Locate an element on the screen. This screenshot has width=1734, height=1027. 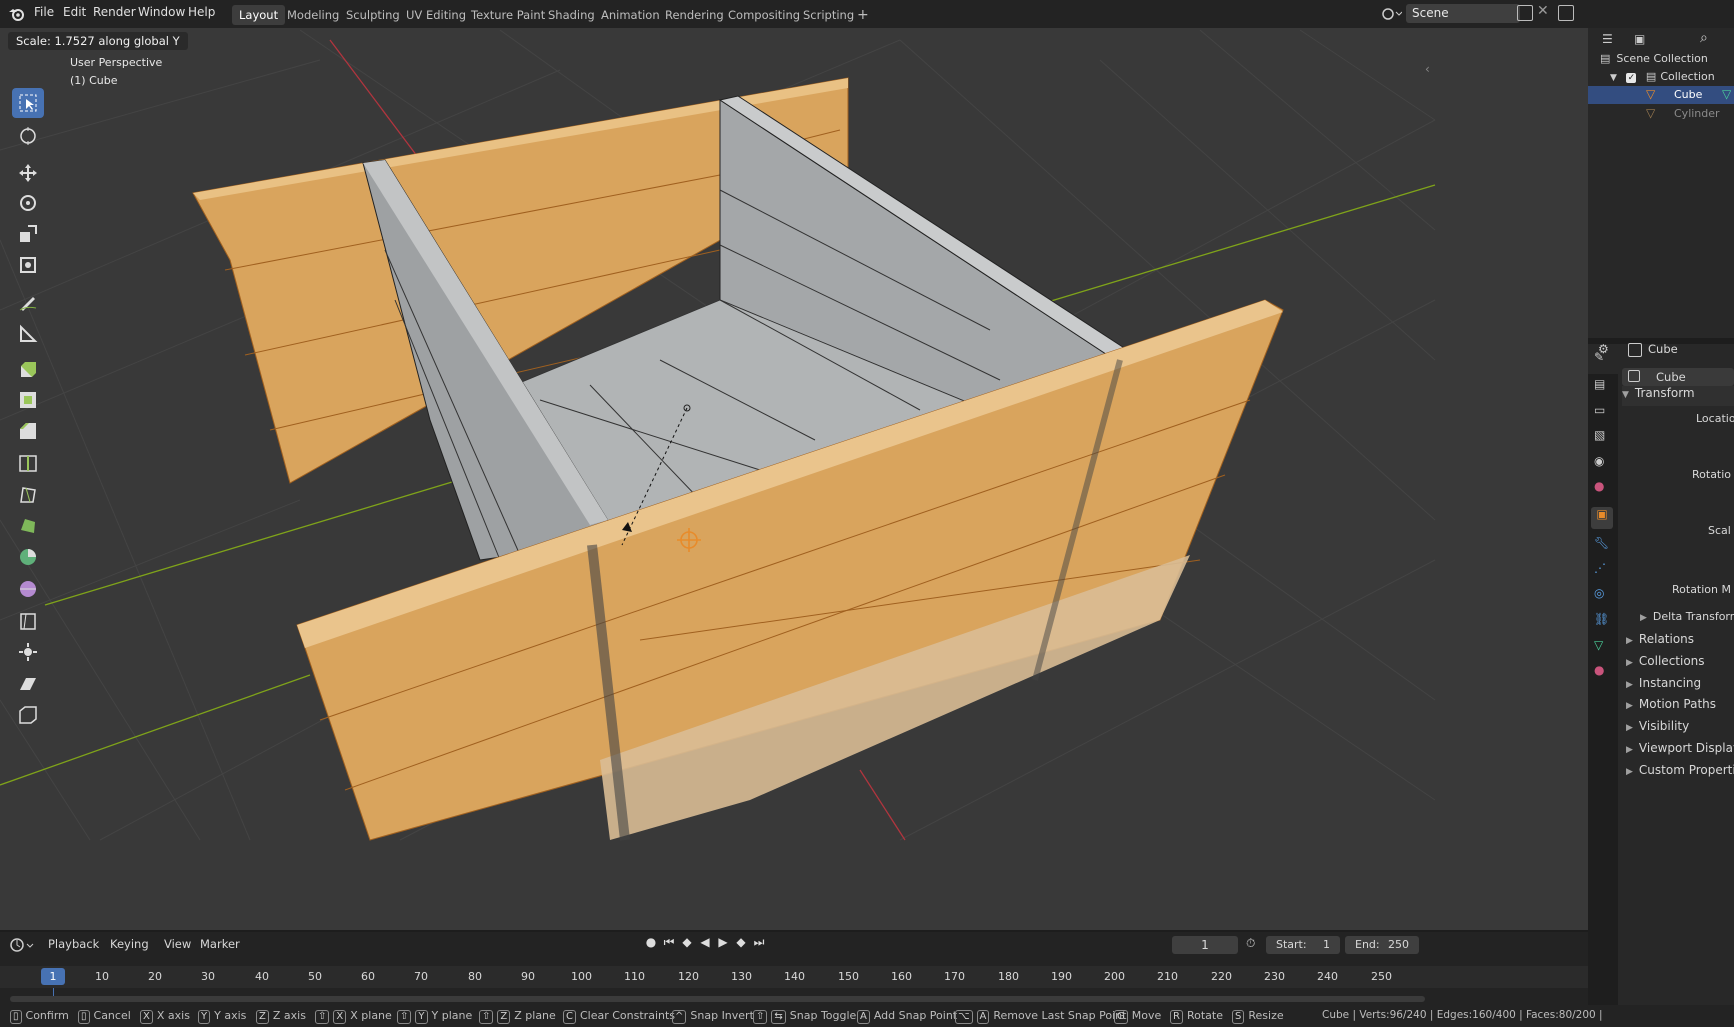
custom-properties-panel-header: ▶ Custom Propertie is located at coordinates (1680, 770).